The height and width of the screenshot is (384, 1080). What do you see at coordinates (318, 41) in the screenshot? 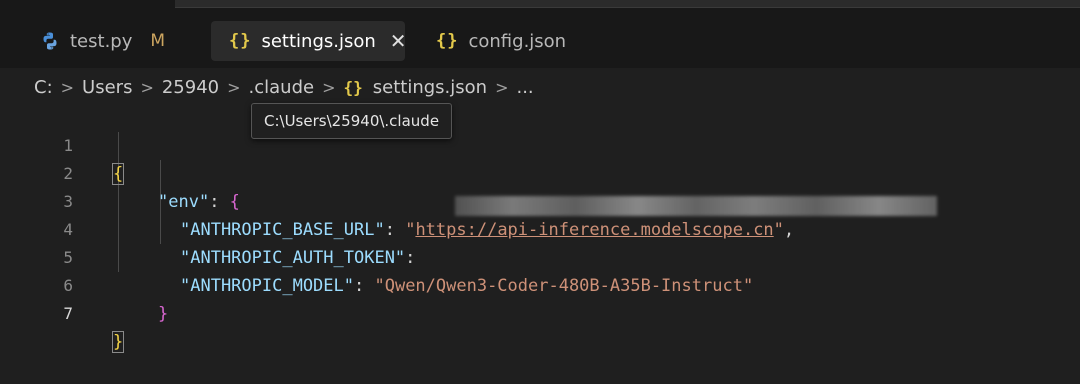
I see `tab-label: settings.json` at bounding box center [318, 41].